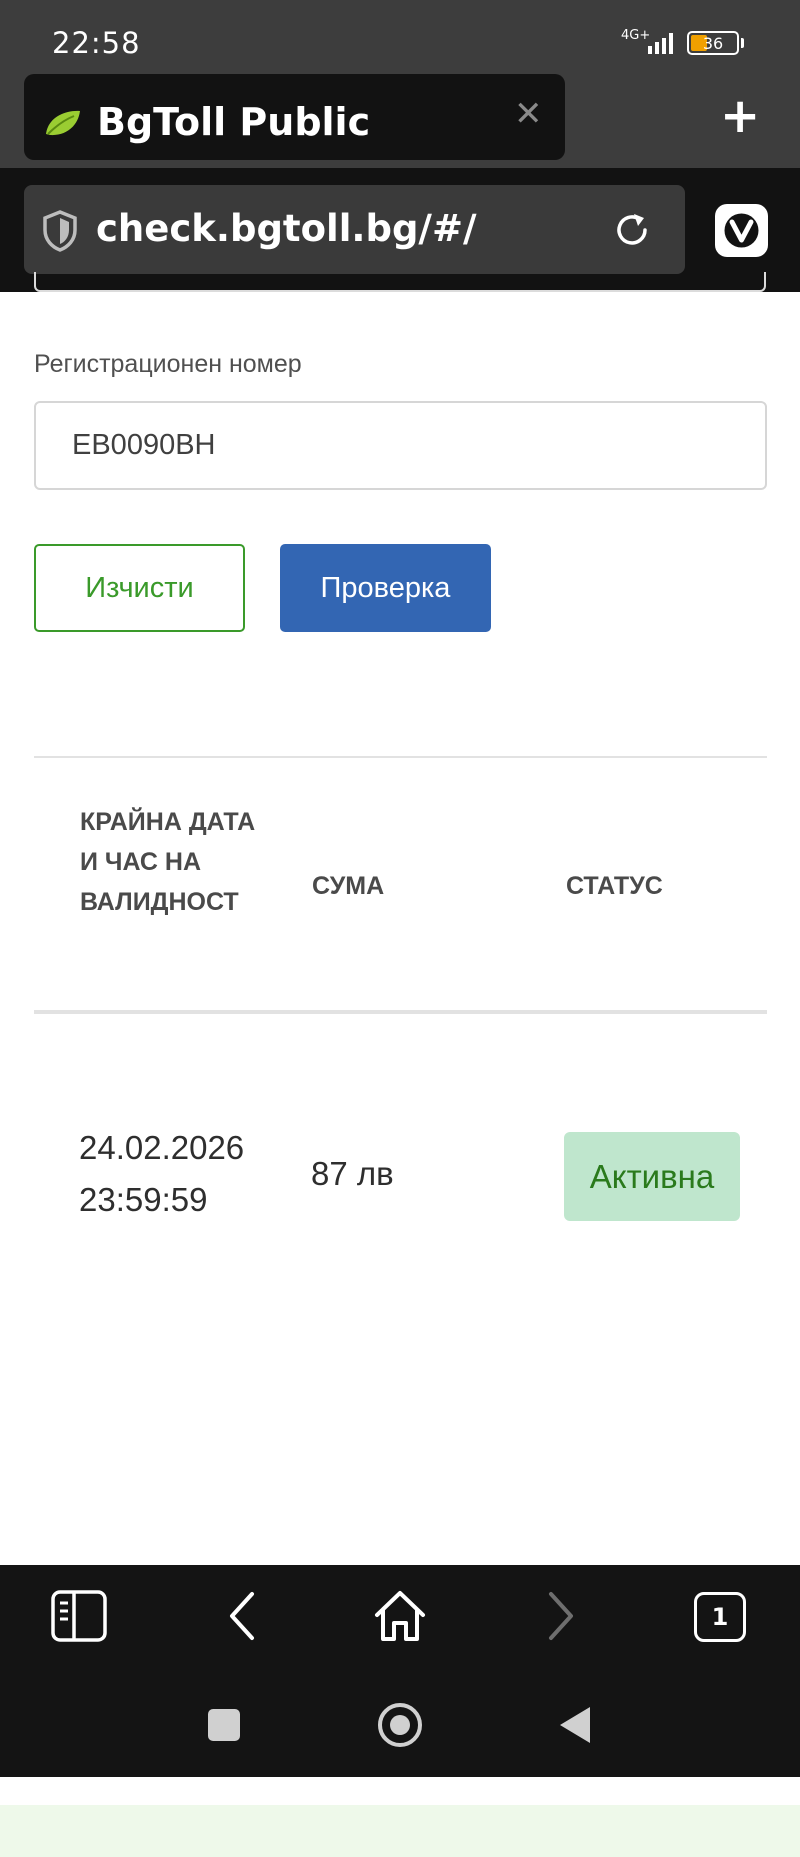 The width and height of the screenshot is (800, 1857). Describe the element at coordinates (143, 1199) in the screenshot. I see `row-time: 23:59:59` at that location.